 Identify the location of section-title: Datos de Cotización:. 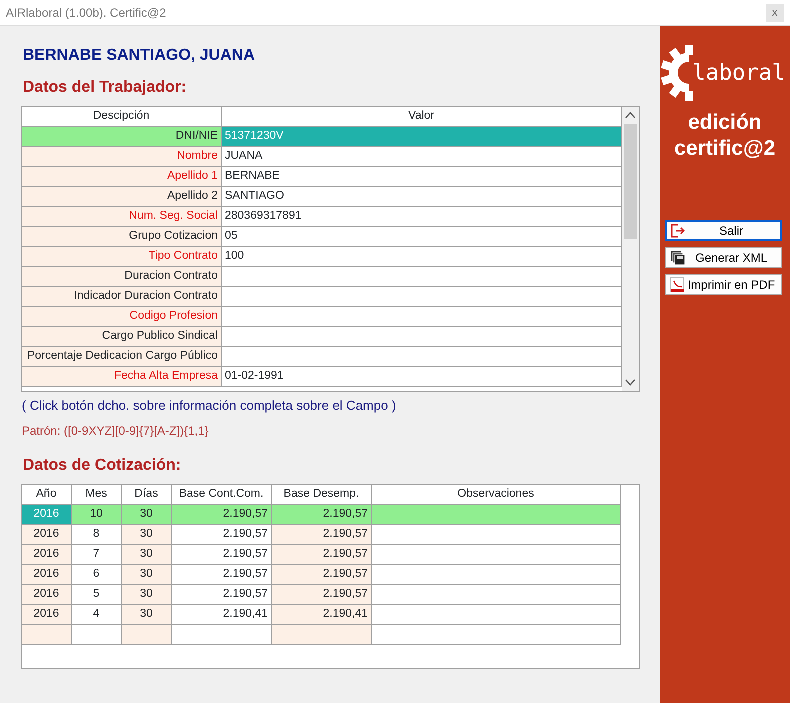
(102, 466).